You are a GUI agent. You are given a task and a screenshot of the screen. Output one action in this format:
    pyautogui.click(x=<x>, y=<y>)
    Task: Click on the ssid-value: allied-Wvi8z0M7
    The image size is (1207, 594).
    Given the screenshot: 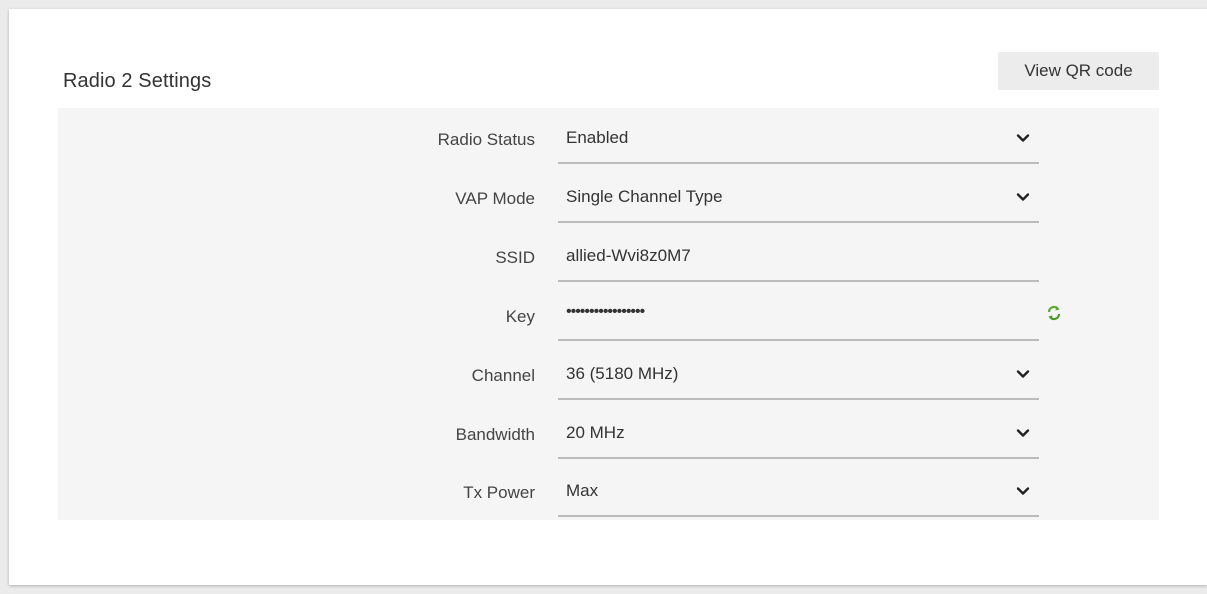 What is the action you would take?
    pyautogui.click(x=628, y=255)
    